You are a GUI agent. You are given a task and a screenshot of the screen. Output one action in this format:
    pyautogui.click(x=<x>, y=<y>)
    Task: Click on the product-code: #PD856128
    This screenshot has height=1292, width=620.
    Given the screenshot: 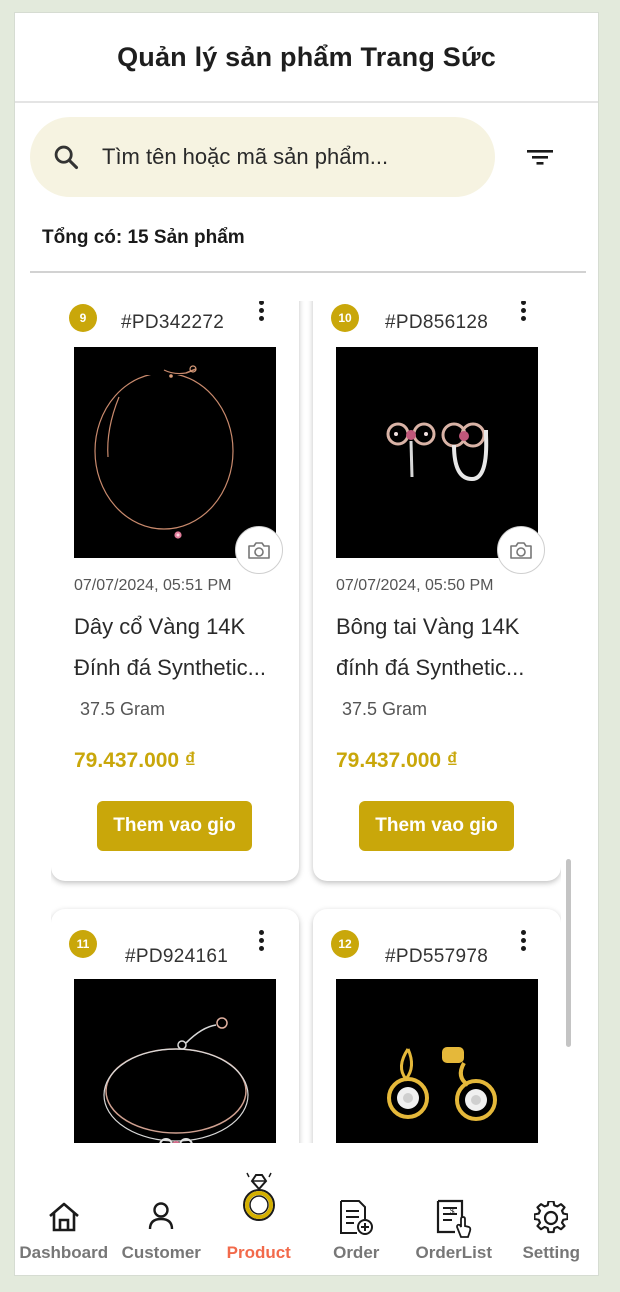 What is the action you would take?
    pyautogui.click(x=437, y=322)
    